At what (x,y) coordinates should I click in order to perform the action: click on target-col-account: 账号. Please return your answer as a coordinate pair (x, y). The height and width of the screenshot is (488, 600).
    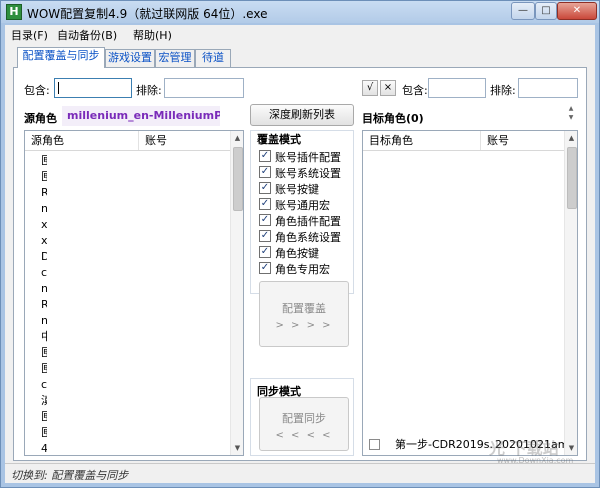
    Looking at the image, I should click on (523, 140).